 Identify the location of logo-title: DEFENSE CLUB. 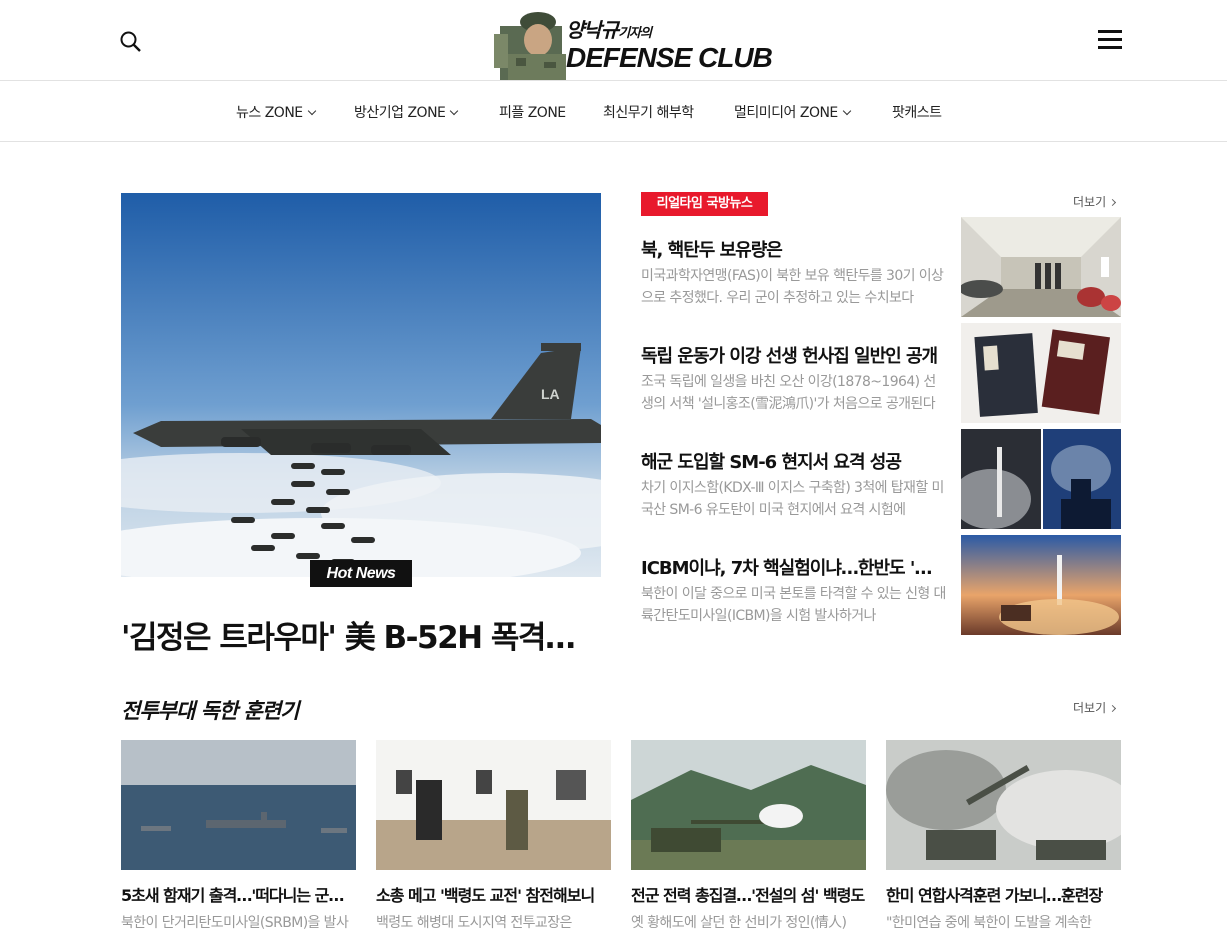
(669, 57).